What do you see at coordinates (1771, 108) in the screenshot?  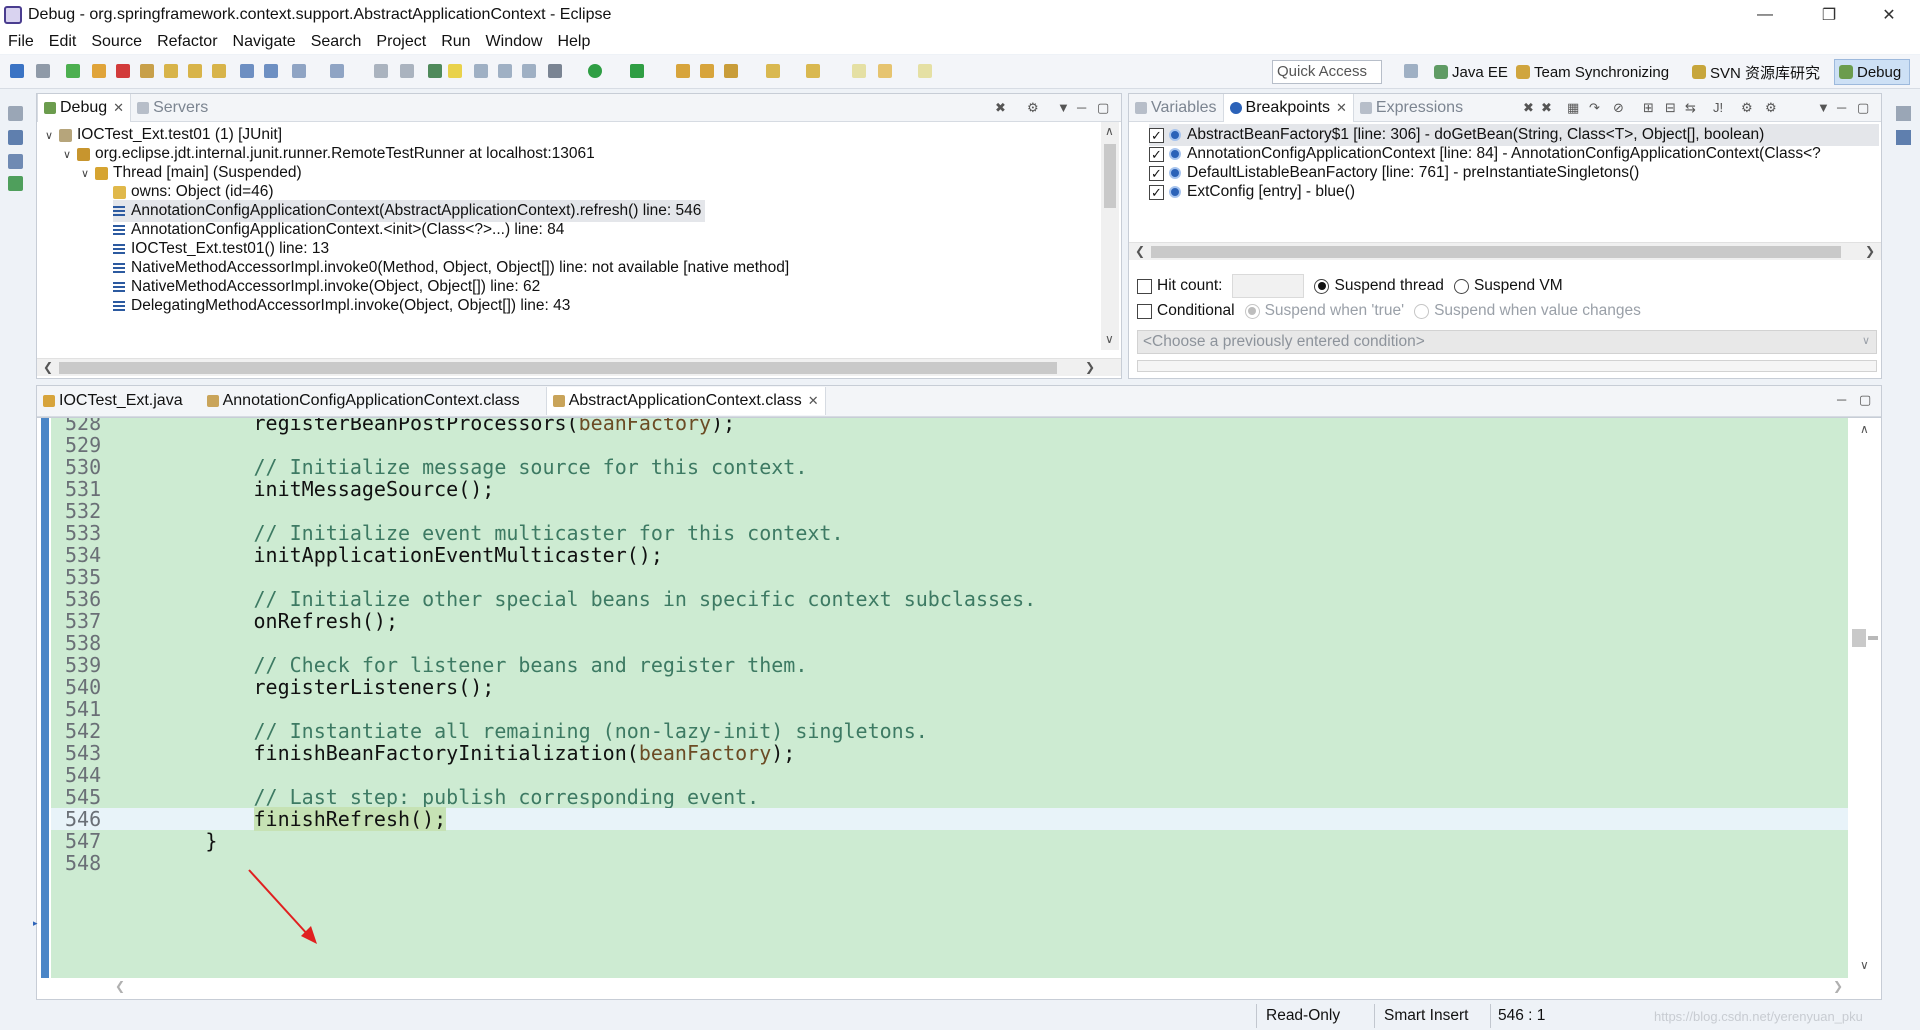 I see `group-by-icon: ⚙` at bounding box center [1771, 108].